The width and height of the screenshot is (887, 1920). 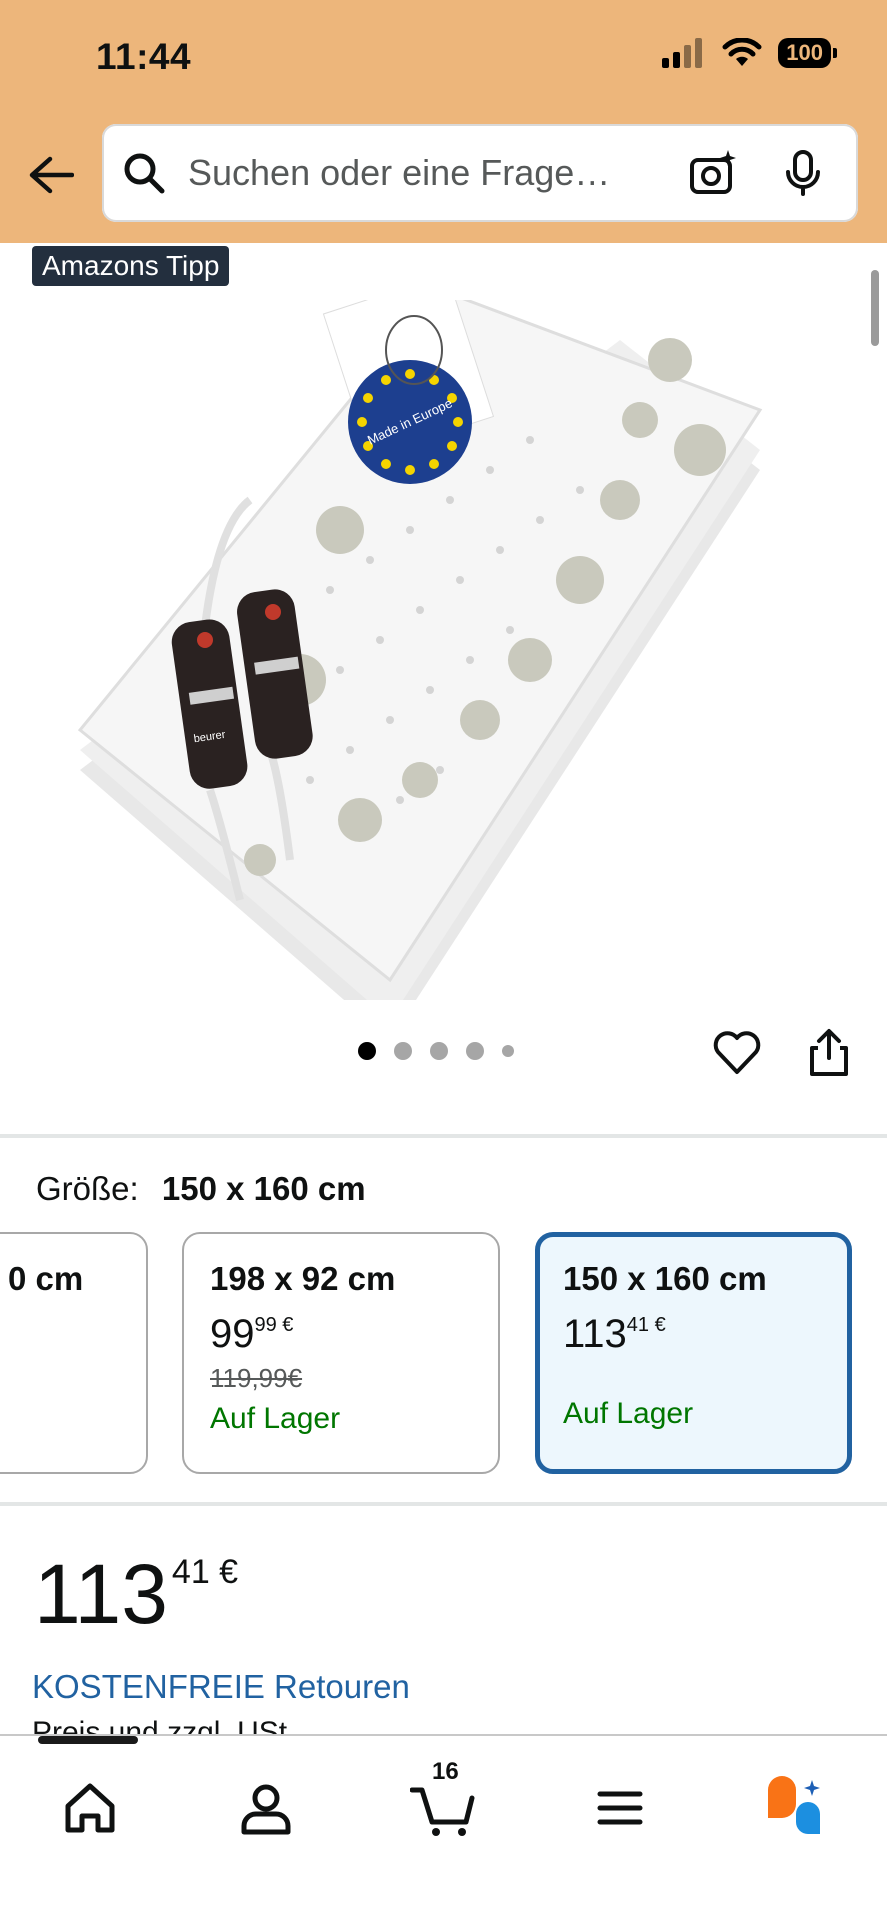 What do you see at coordinates (46, 1278) in the screenshot?
I see `size-option-title: 0 cm` at bounding box center [46, 1278].